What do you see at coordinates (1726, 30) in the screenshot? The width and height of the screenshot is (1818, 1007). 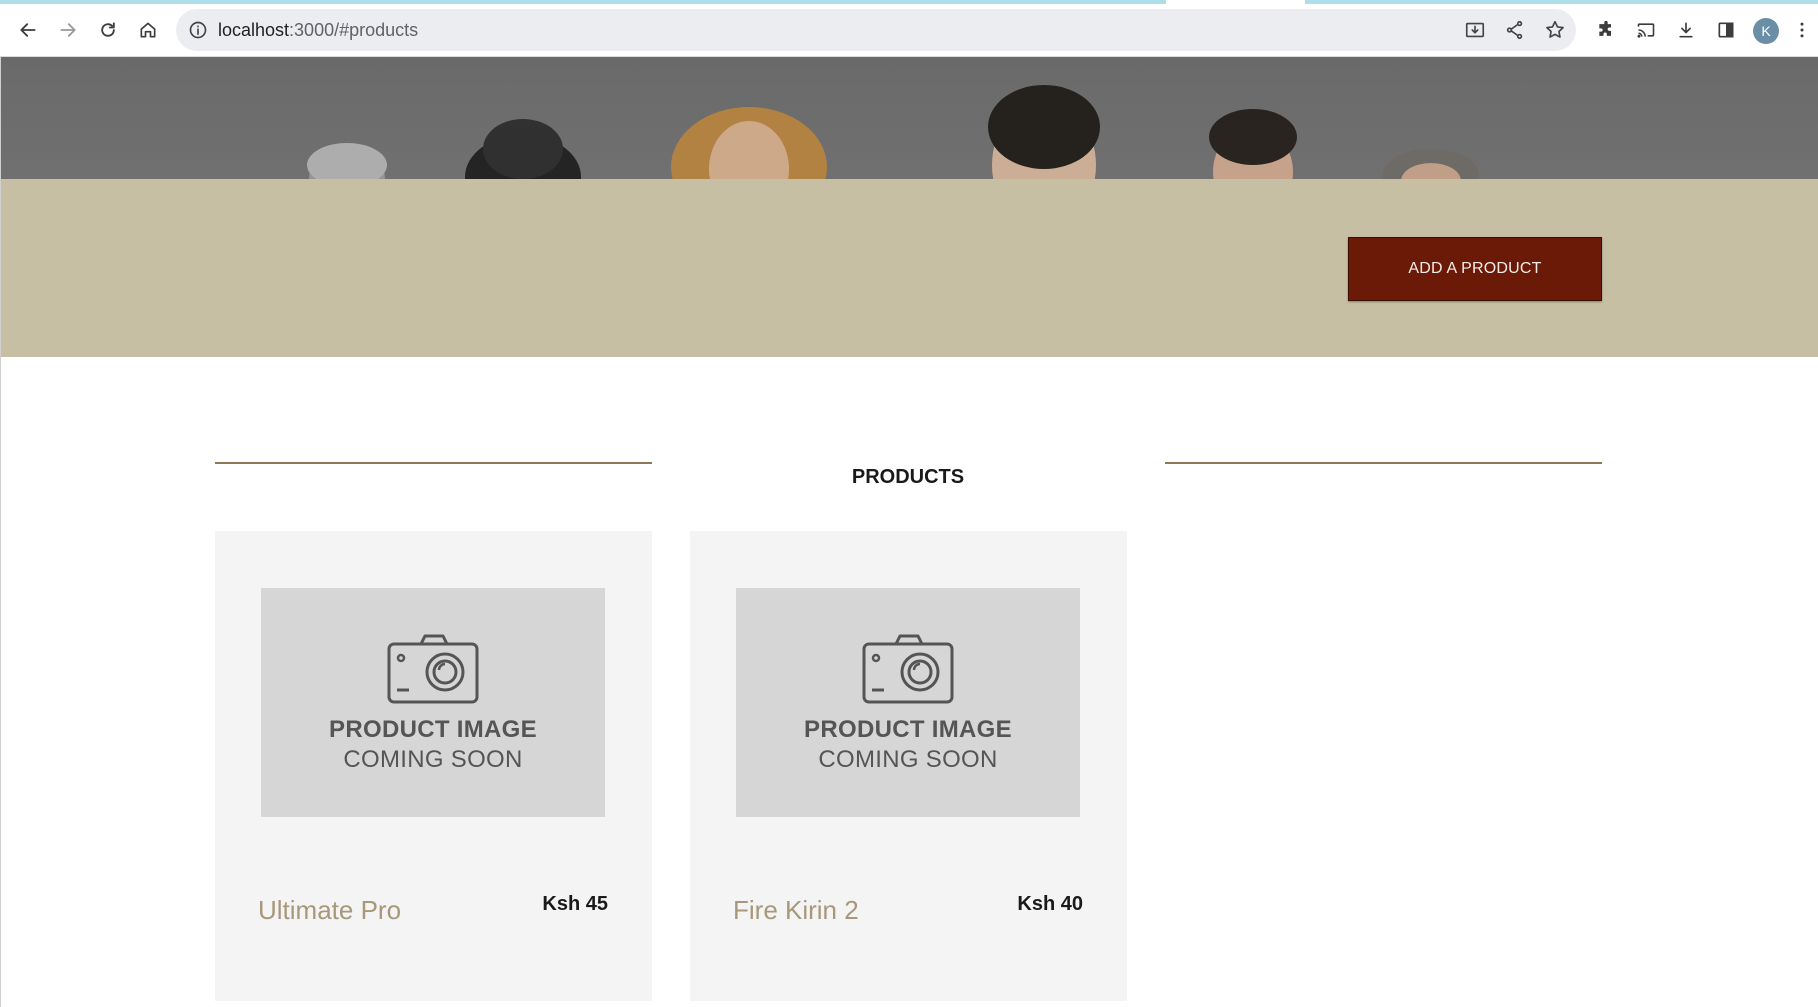 I see `side-panel-icon` at bounding box center [1726, 30].